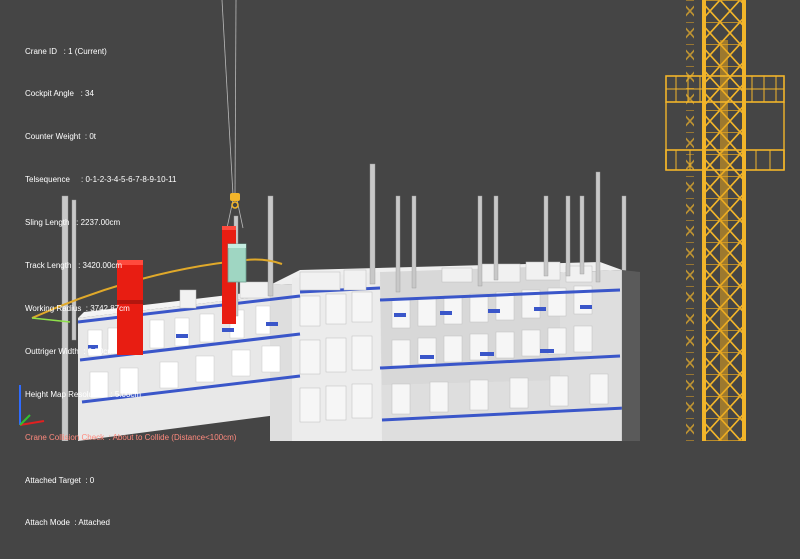  What do you see at coordinates (60, 137) in the screenshot?
I see `hud-counter-weight: Counter Weight : 0t` at bounding box center [60, 137].